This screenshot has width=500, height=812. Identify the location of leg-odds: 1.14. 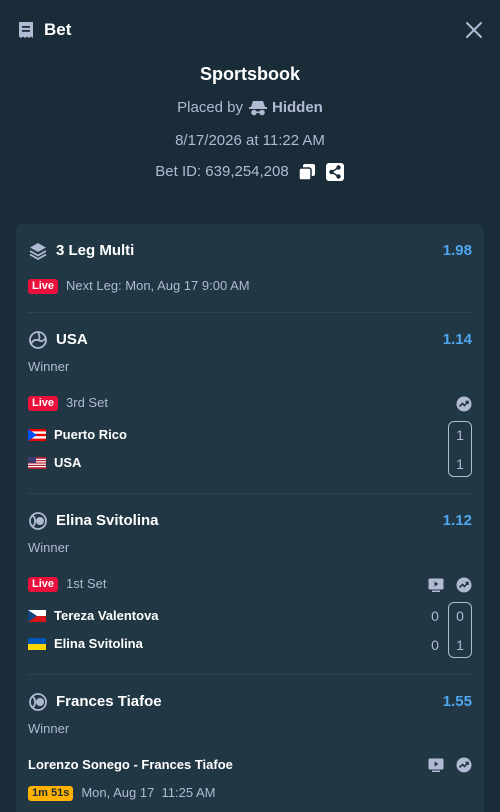
(457, 339).